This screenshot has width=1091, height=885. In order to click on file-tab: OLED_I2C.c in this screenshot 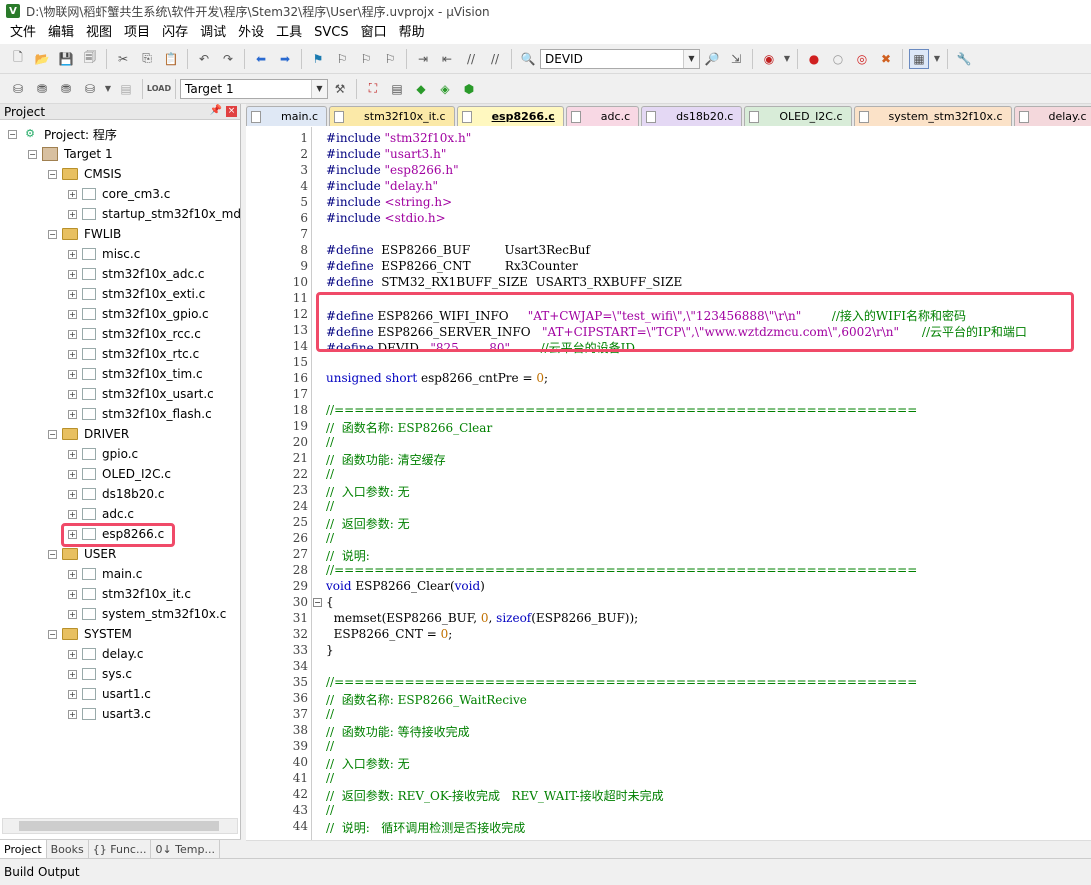, I will do `click(798, 116)`.